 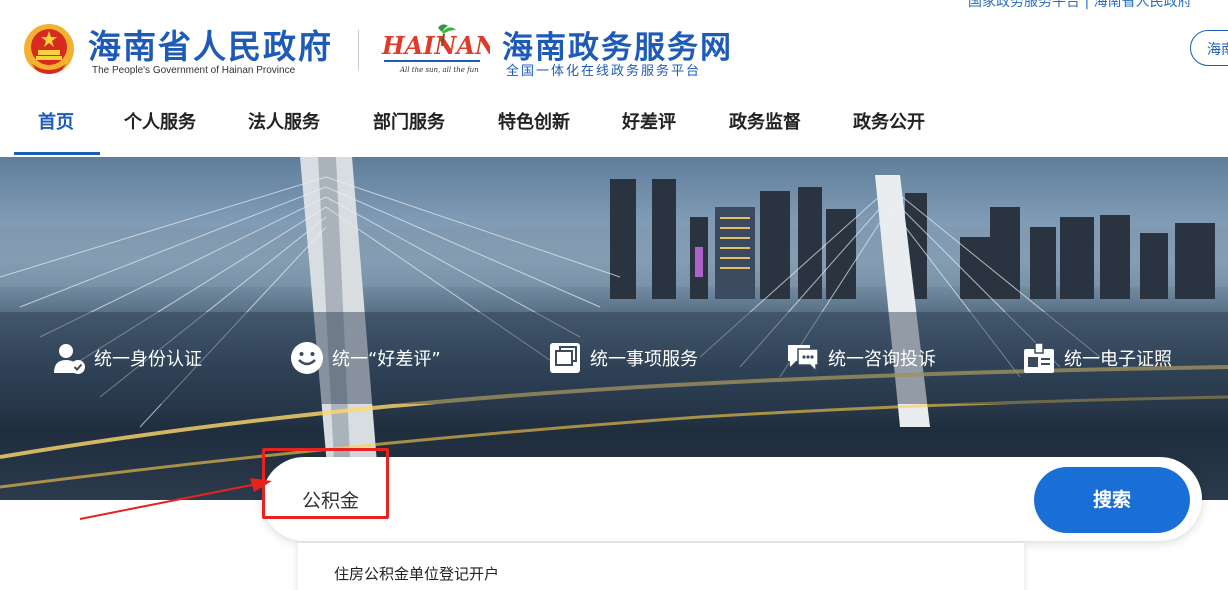 I want to click on gov-title: 海南省人民政府, so click(x=210, y=44).